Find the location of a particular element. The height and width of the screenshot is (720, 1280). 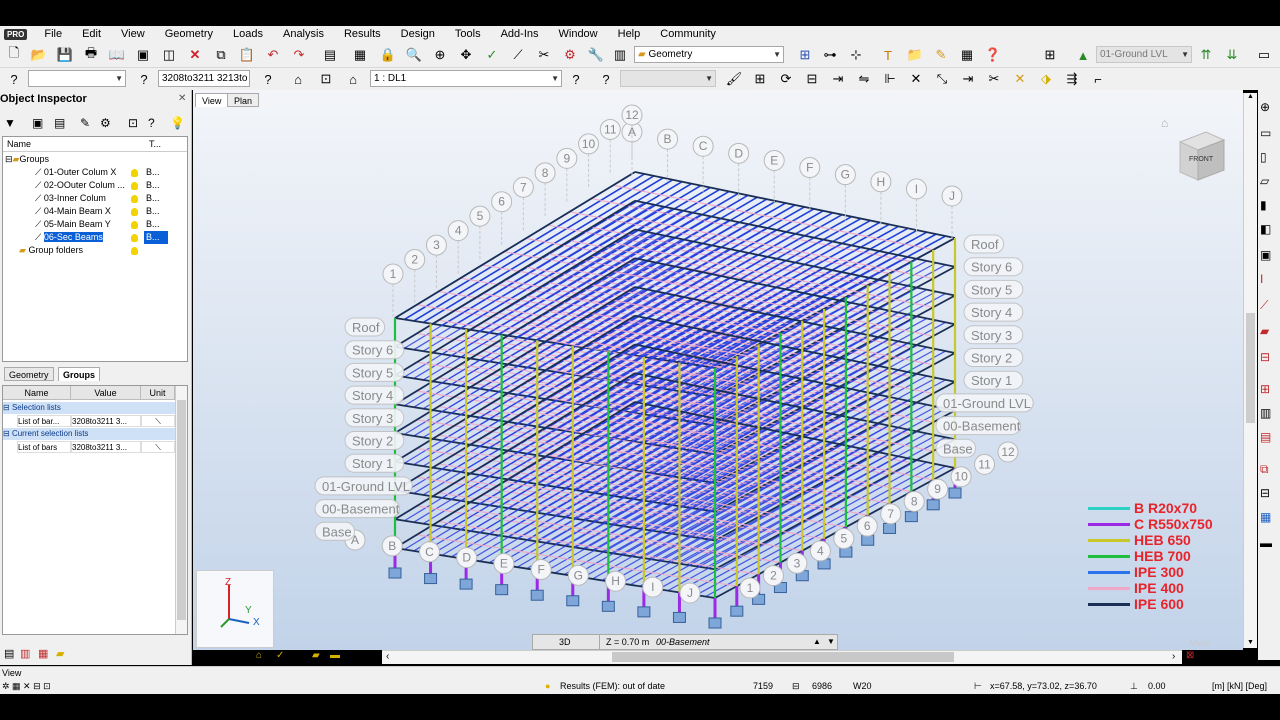

menu-addins: Add-Ins is located at coordinates (521, 34).